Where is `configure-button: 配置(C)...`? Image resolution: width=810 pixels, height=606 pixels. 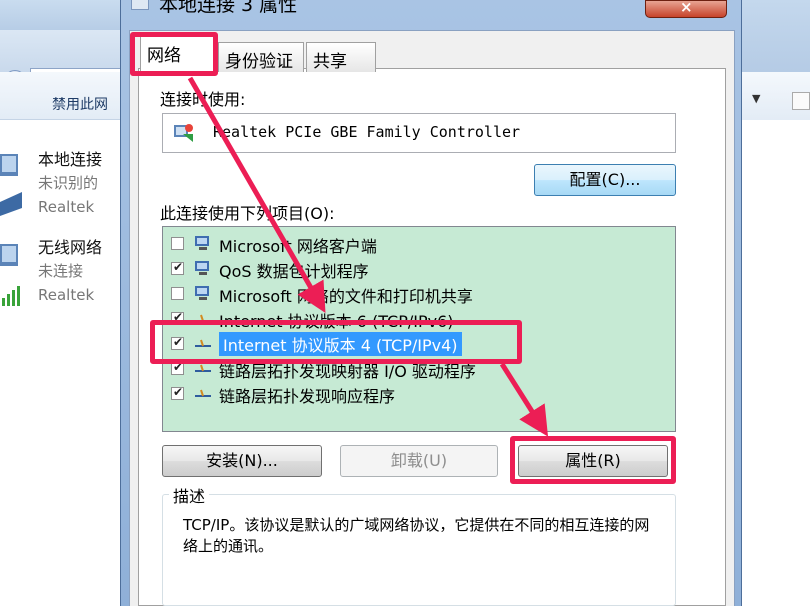
configure-button: 配置(C)... is located at coordinates (605, 180).